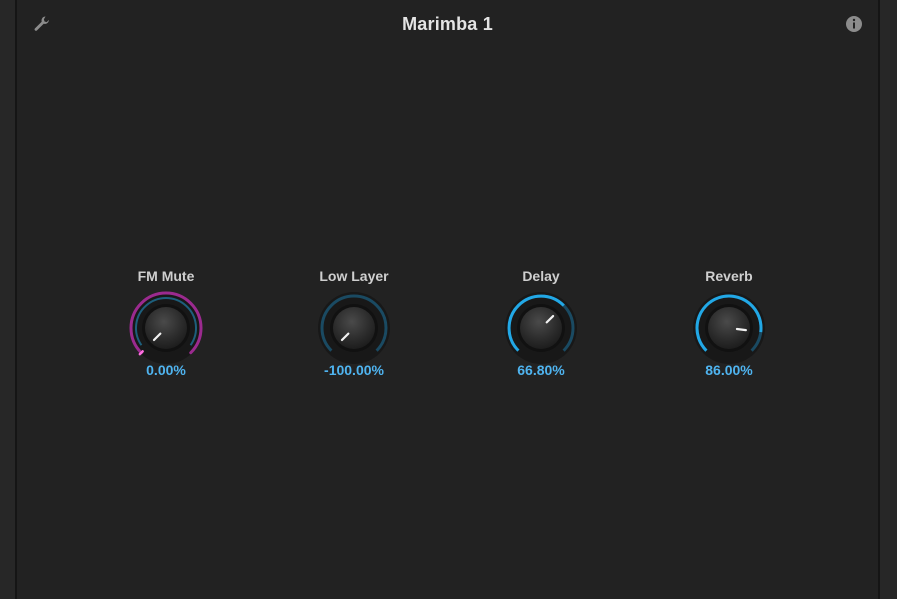  Describe the element at coordinates (354, 370) in the screenshot. I see `knob-value: -100.00%` at that location.